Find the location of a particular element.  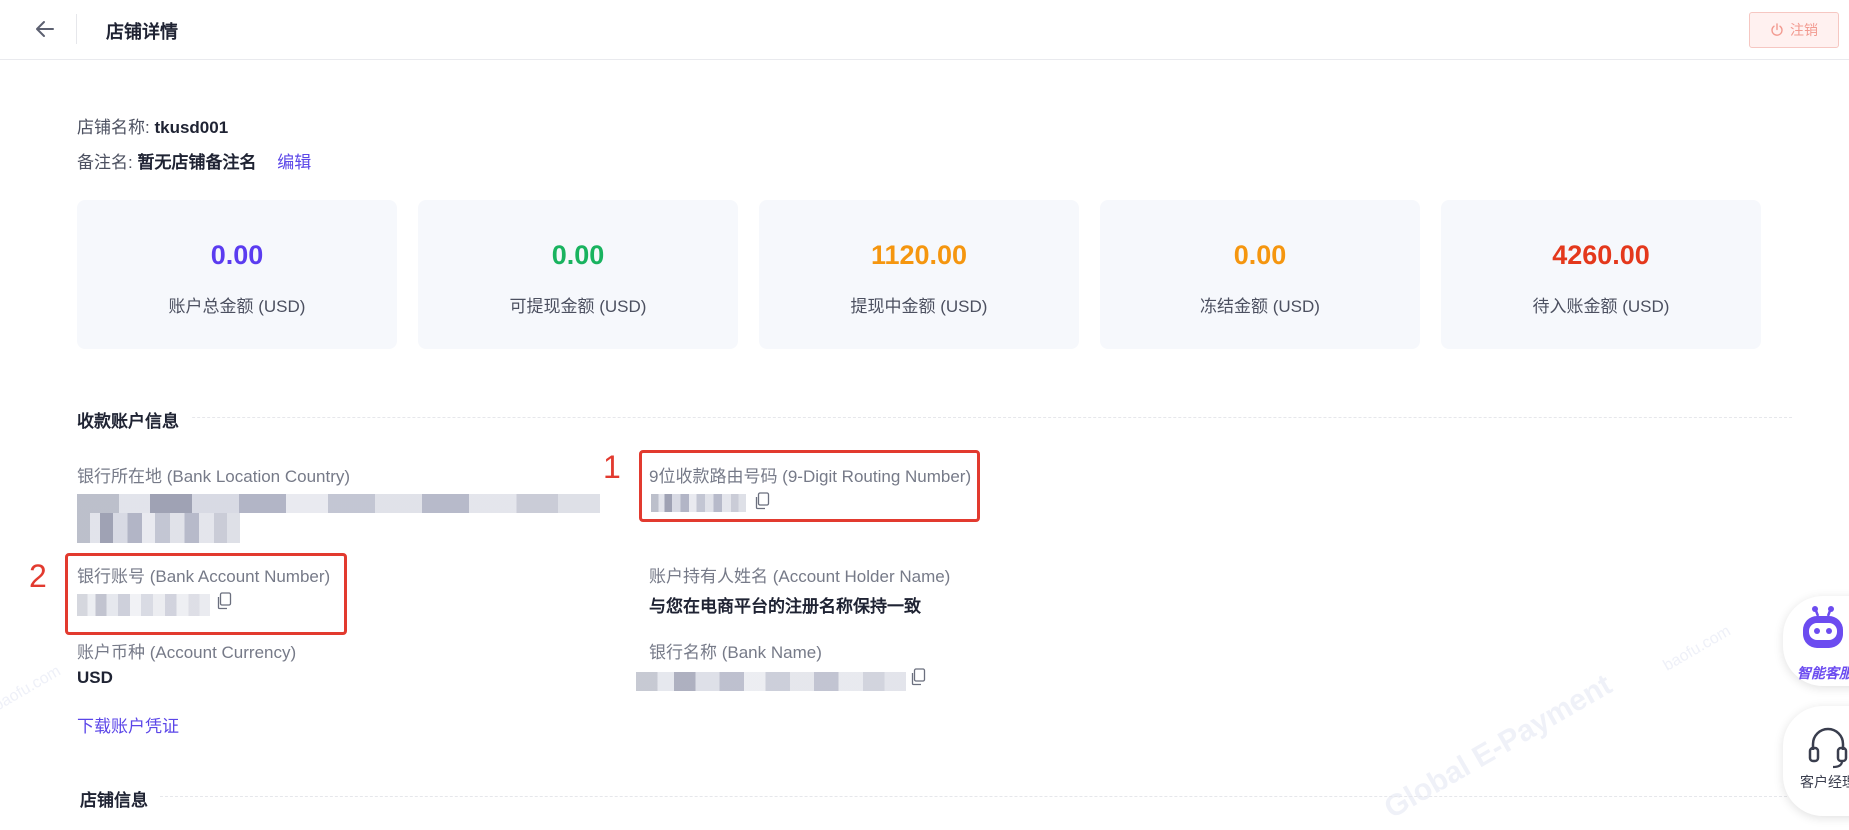

edit-remark-link: 编辑 is located at coordinates (294, 162).